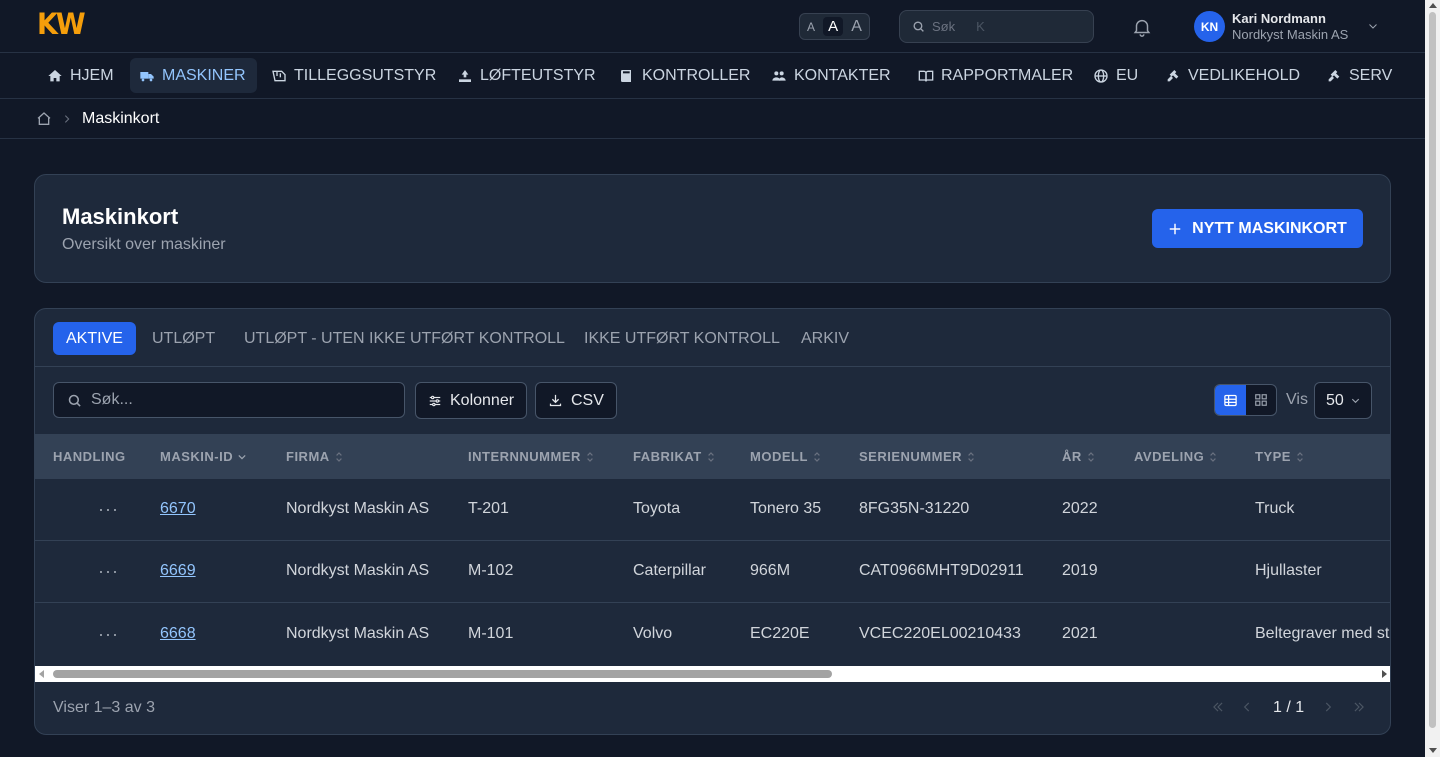  I want to click on chevrons-right-icon, so click(1359, 707).